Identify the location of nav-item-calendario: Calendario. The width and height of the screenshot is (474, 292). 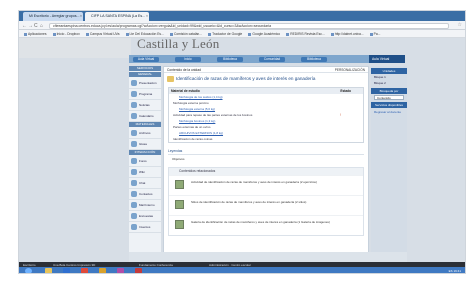
(145, 116).